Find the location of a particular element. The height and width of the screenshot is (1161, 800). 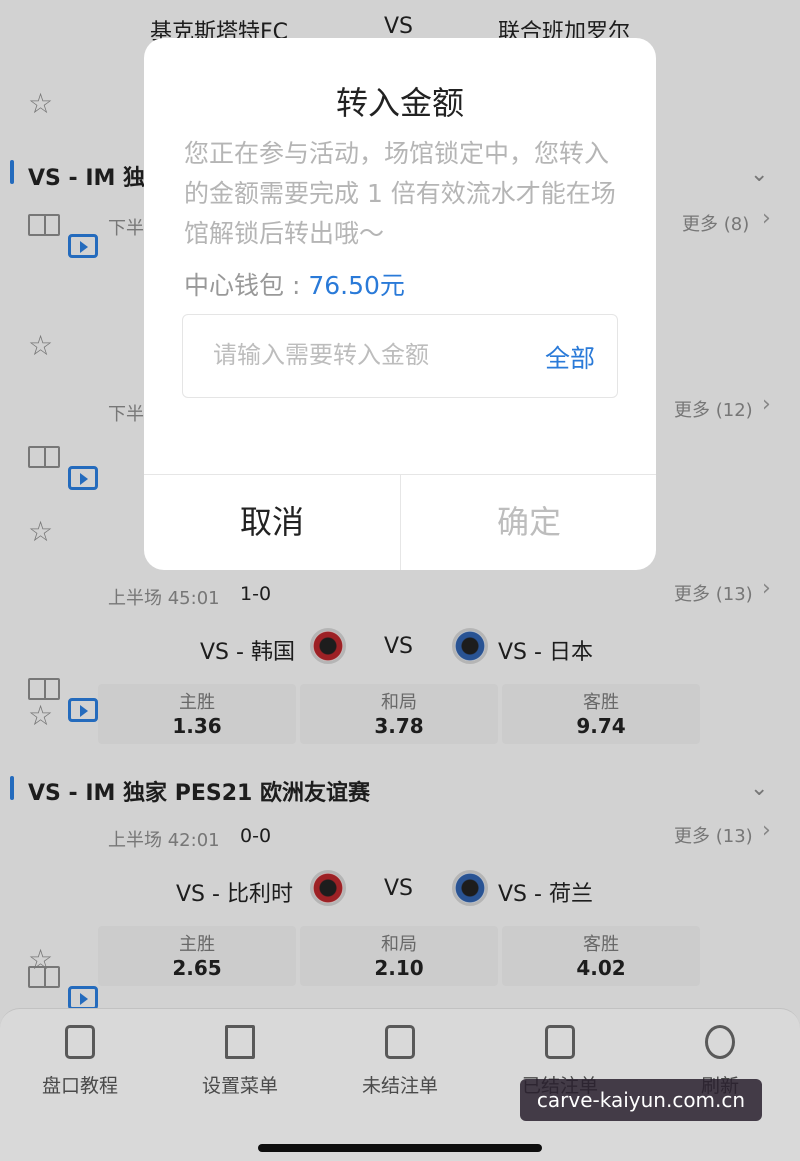

all-amount-button: 全部 is located at coordinates (570, 357).